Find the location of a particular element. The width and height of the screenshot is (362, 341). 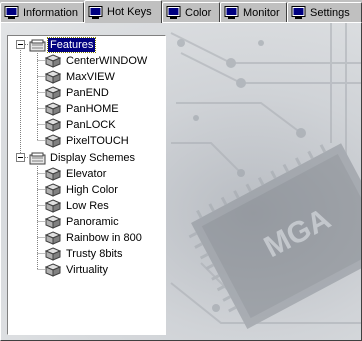

tree-item-panend: PanEND is located at coordinates (78, 93).